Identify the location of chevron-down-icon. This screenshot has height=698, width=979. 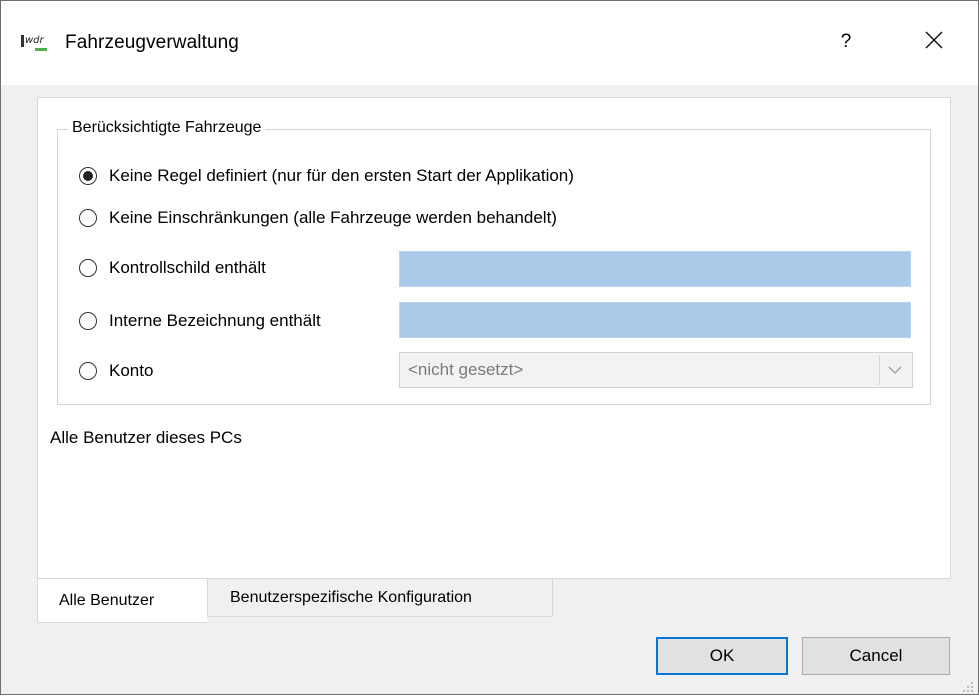
(894, 370).